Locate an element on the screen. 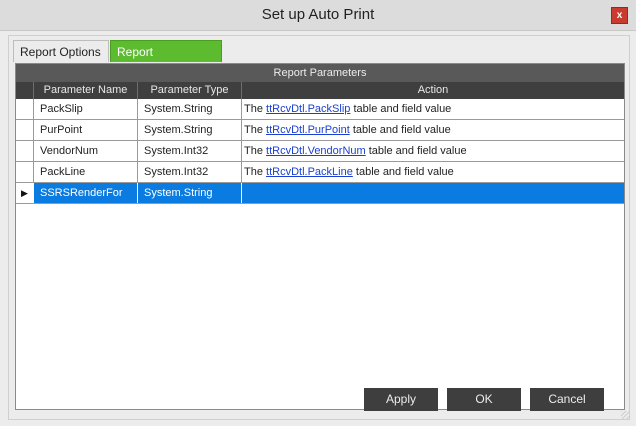 This screenshot has height=426, width=636. parameter-name-cell: VendorNum is located at coordinates (86, 151).